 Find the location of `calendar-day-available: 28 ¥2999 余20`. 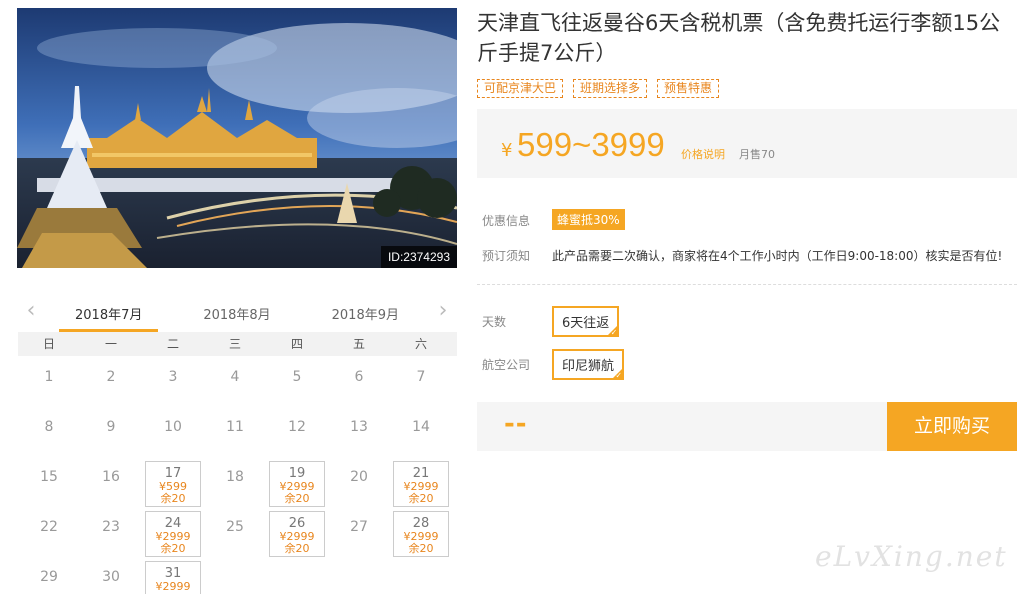

calendar-day-available: 28 ¥2999 余20 is located at coordinates (421, 534).